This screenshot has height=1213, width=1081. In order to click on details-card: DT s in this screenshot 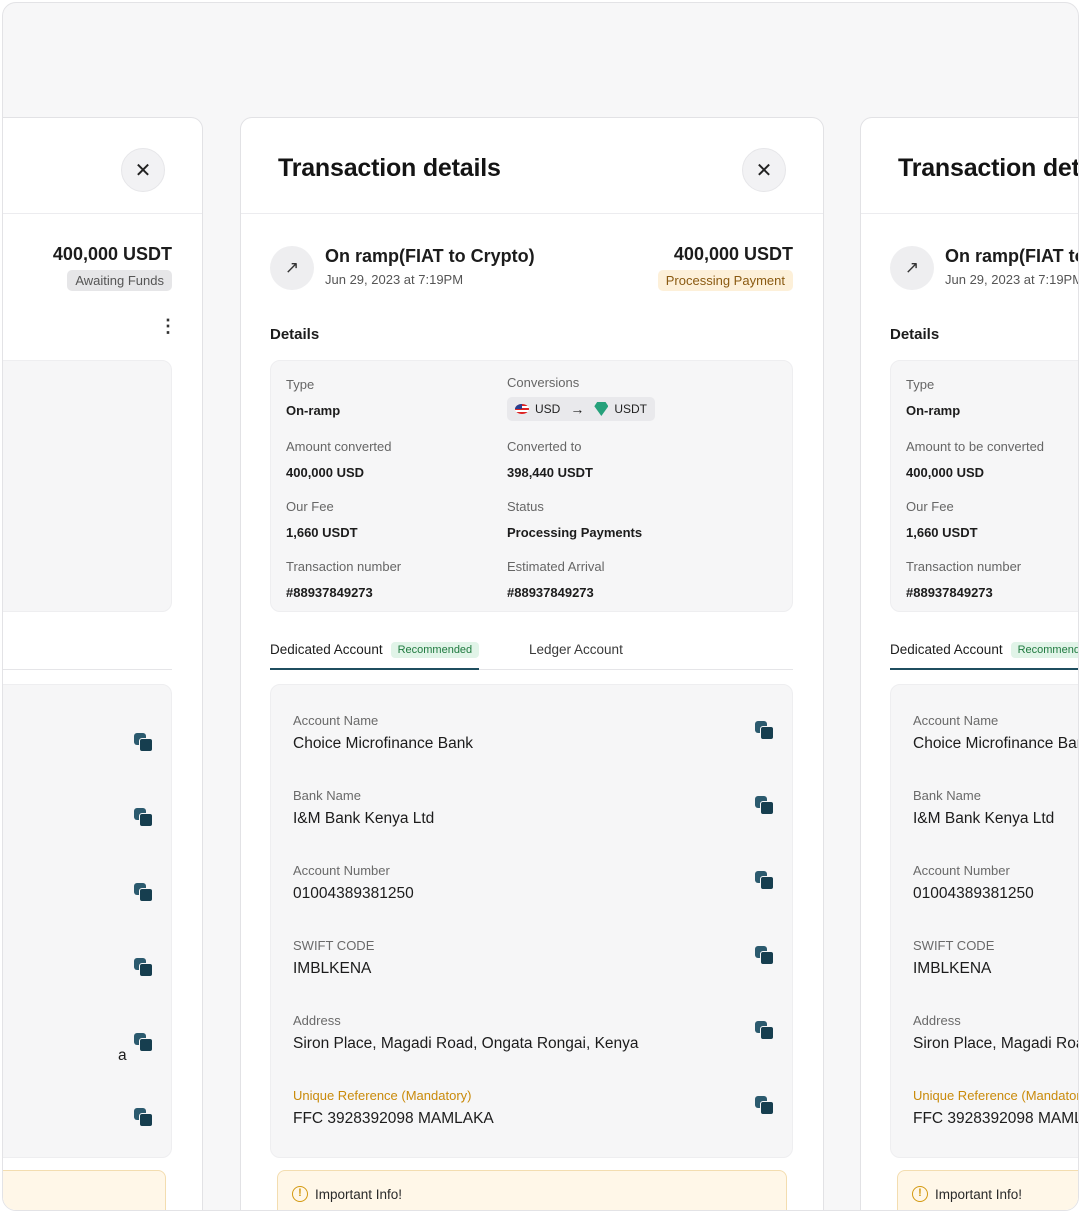, I will do `click(87, 486)`.